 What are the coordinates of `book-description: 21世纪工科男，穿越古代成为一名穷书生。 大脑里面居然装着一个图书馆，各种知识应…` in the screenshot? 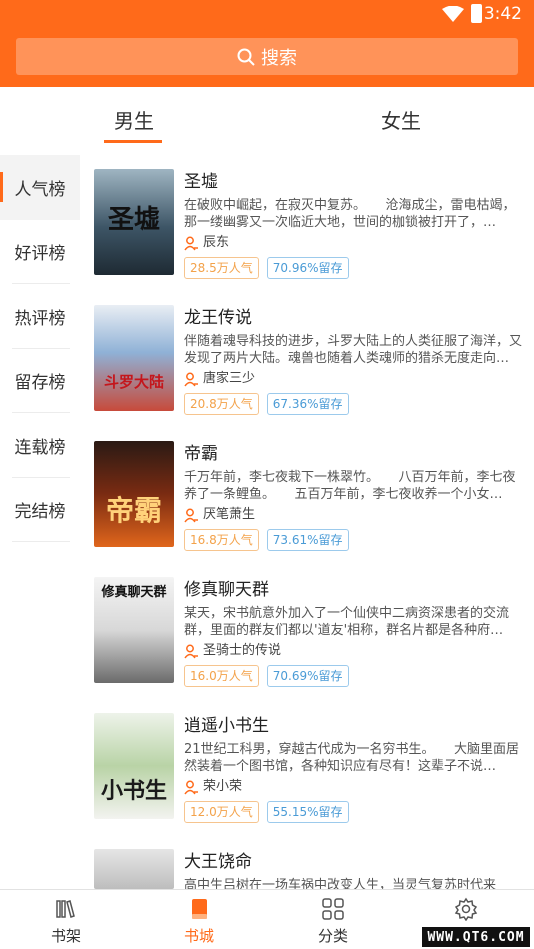 It's located at (352, 758).